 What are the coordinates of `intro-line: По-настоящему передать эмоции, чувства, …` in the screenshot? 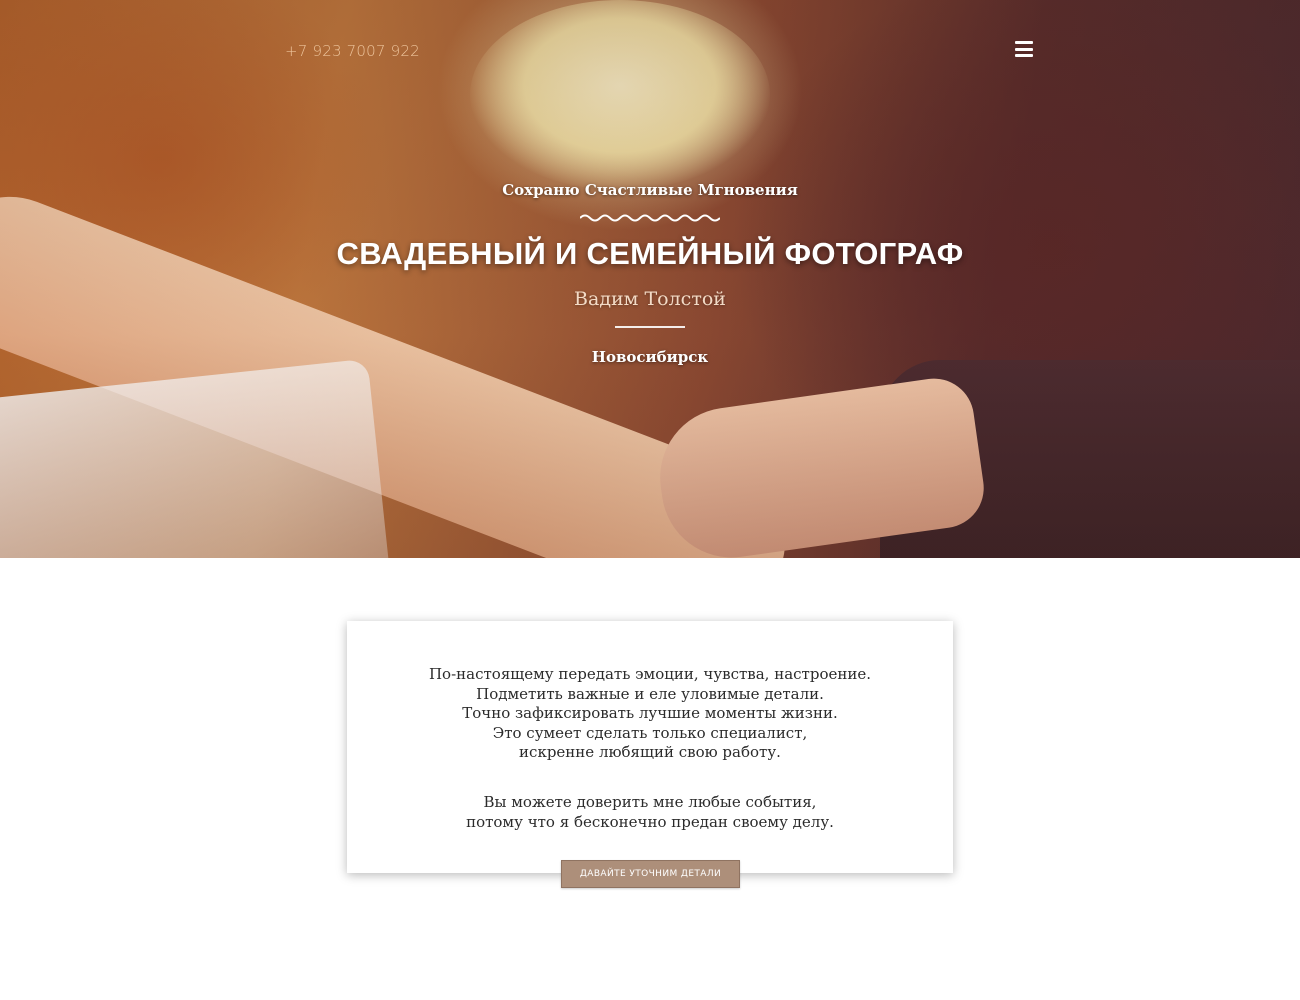 It's located at (650, 674).